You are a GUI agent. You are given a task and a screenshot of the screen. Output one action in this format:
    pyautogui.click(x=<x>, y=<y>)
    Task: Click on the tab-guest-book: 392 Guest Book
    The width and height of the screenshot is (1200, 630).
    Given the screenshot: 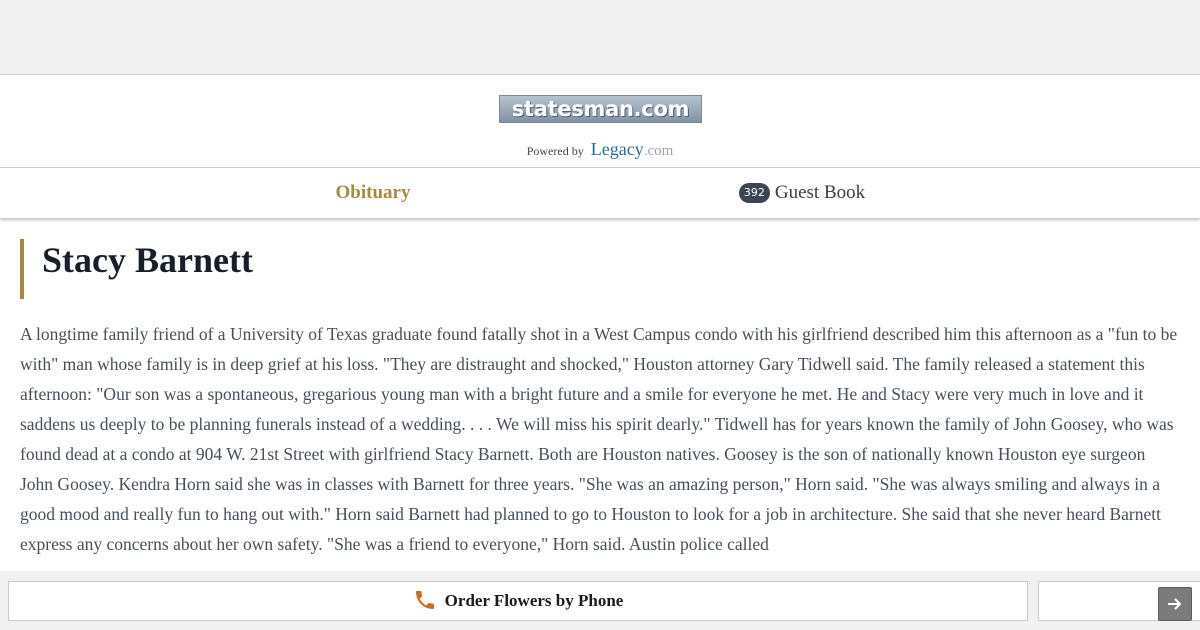 What is the action you would take?
    pyautogui.click(x=802, y=193)
    